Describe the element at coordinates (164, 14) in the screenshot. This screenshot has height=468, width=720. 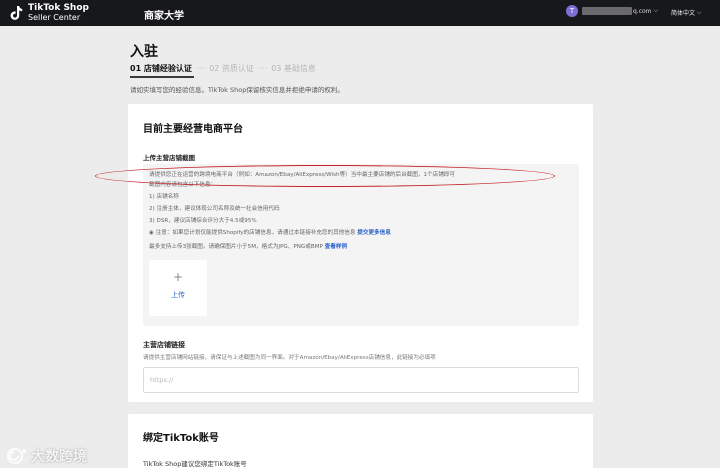
I see `nav-seller-university: 商家大学` at that location.